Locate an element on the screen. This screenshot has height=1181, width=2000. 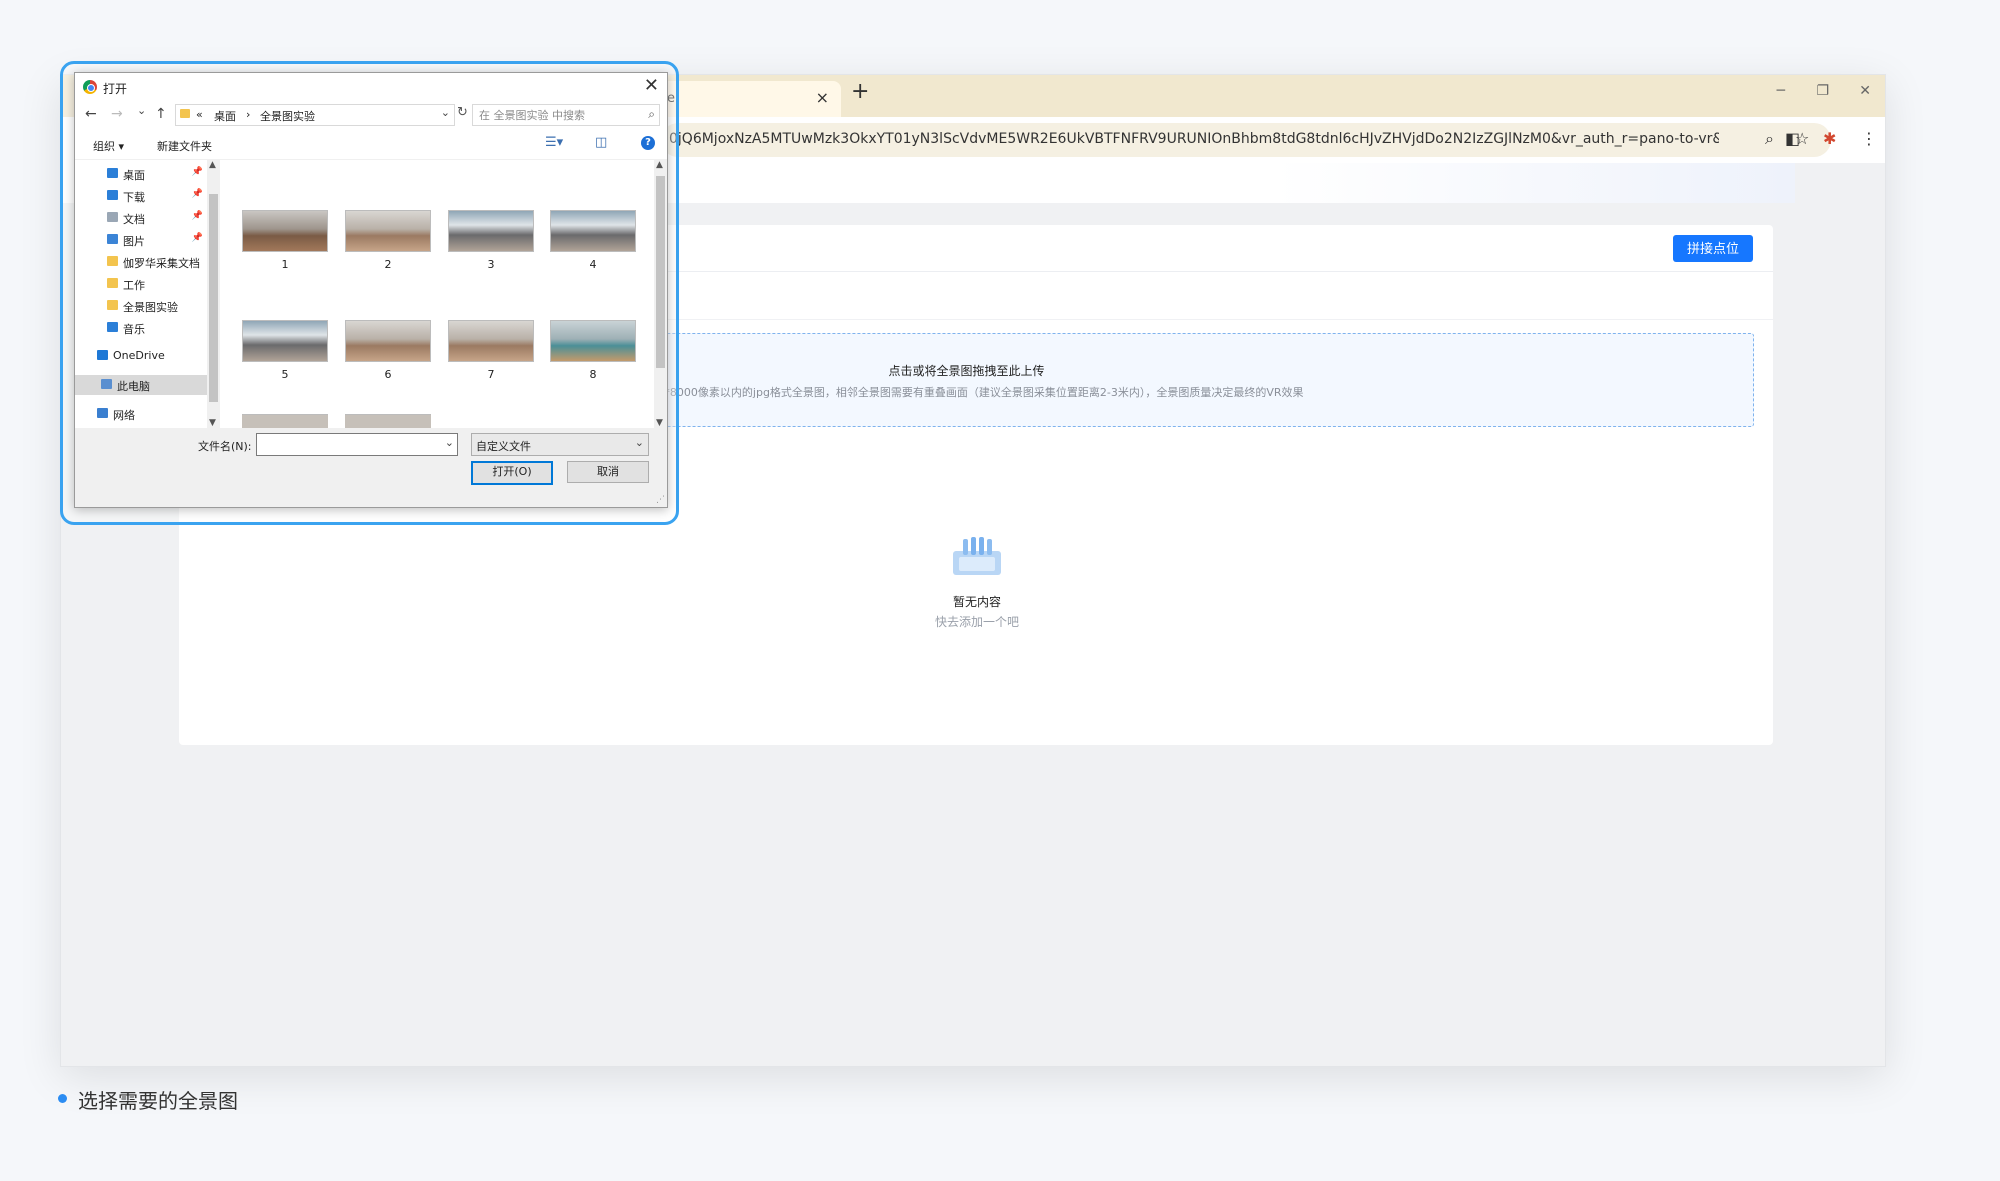
empty-state-title: 暂无内容 is located at coordinates (976, 602).